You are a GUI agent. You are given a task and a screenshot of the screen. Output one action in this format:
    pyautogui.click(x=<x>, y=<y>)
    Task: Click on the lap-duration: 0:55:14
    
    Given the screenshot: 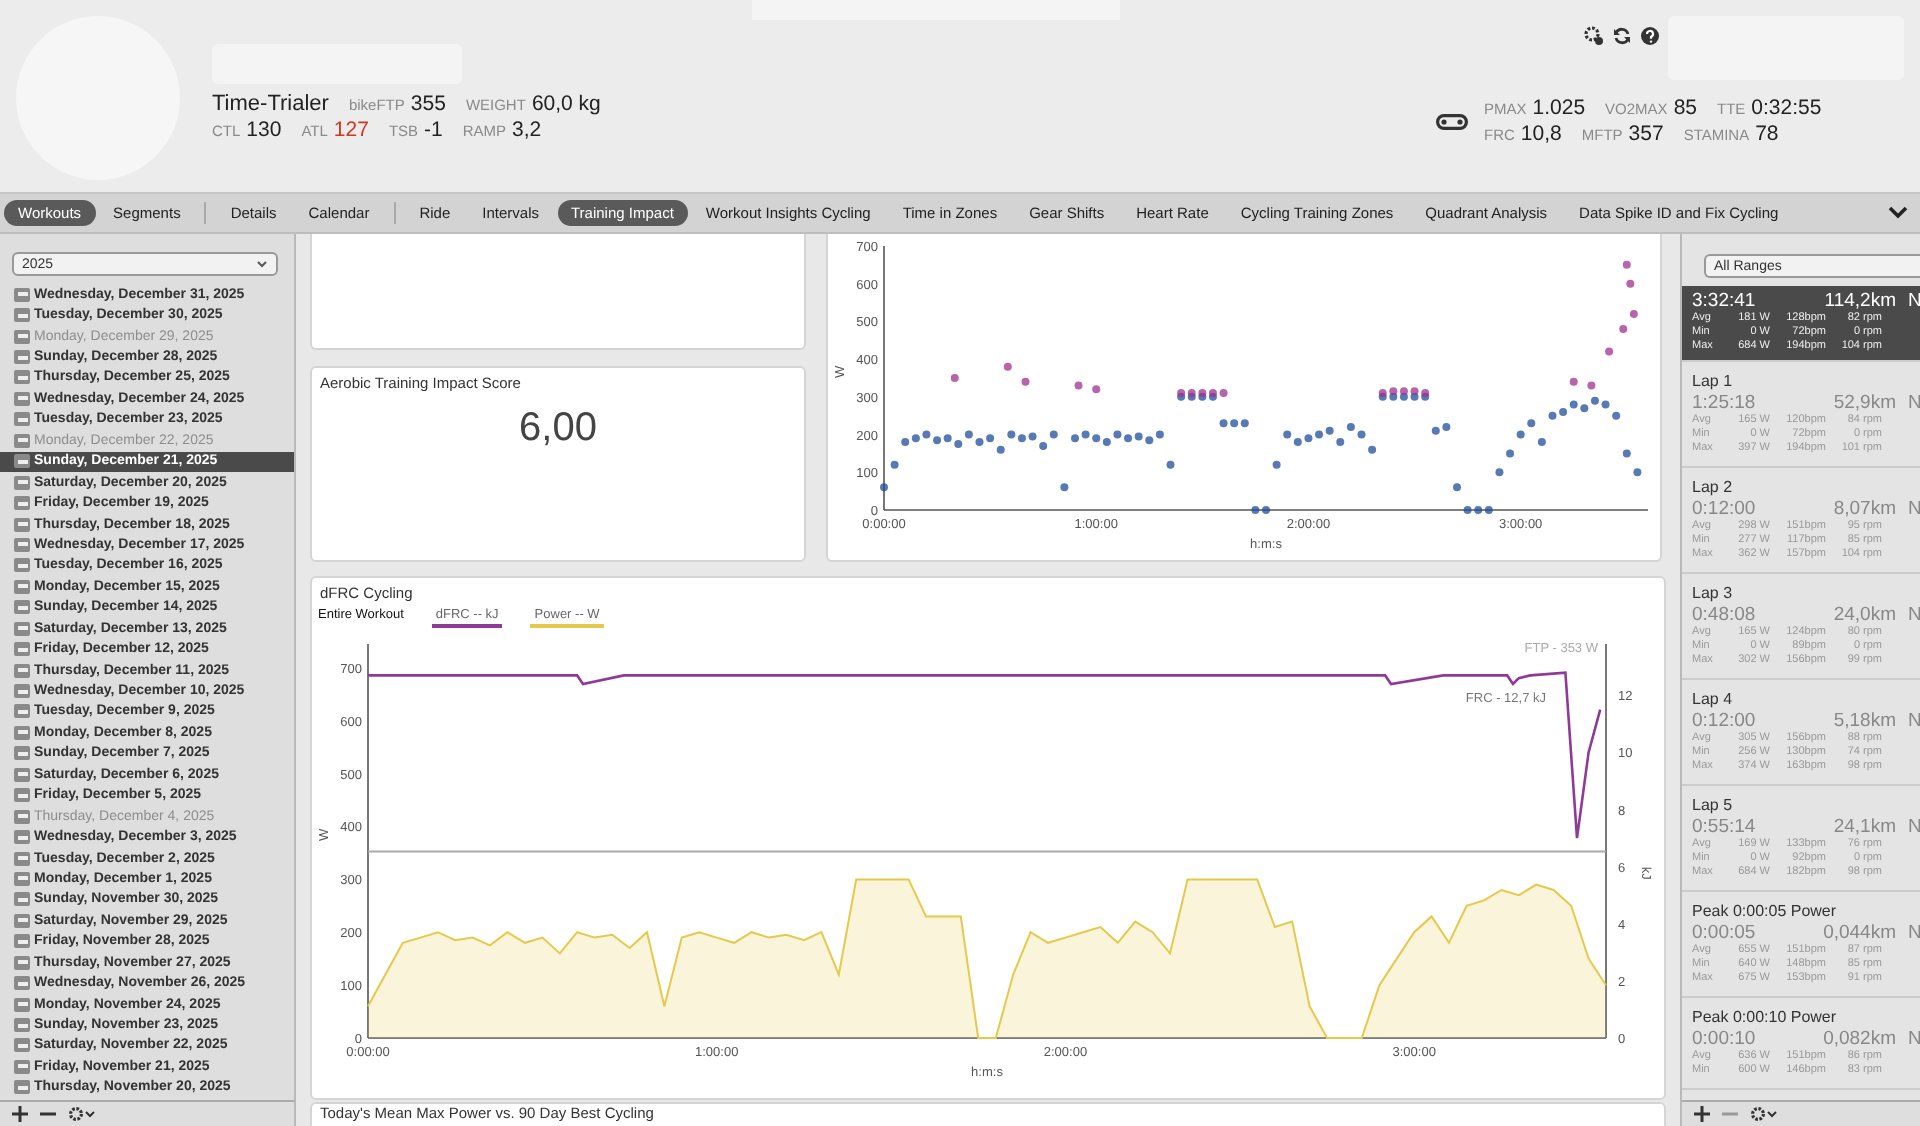 What is the action you would take?
    pyautogui.click(x=1725, y=827)
    